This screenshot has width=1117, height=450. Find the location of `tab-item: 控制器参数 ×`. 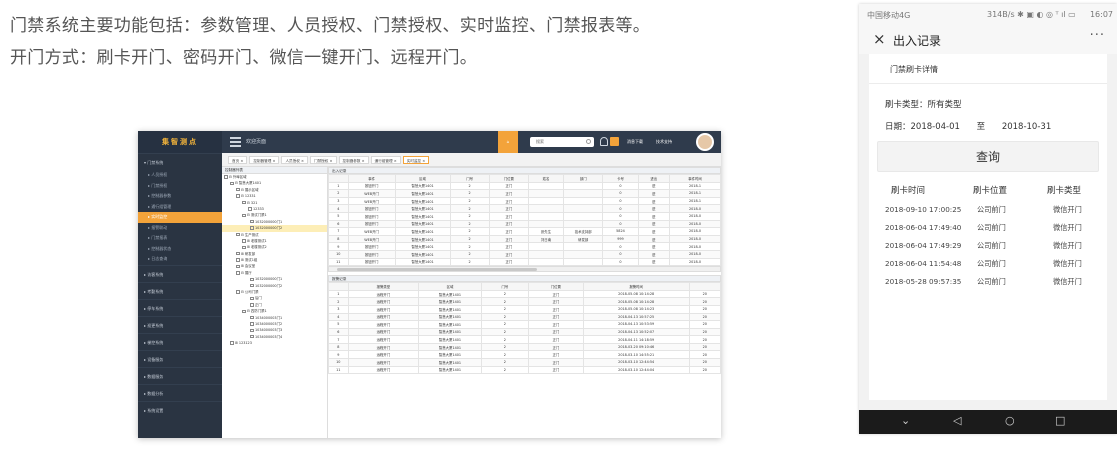

tab-item: 控制器参数 × is located at coordinates (353, 160).